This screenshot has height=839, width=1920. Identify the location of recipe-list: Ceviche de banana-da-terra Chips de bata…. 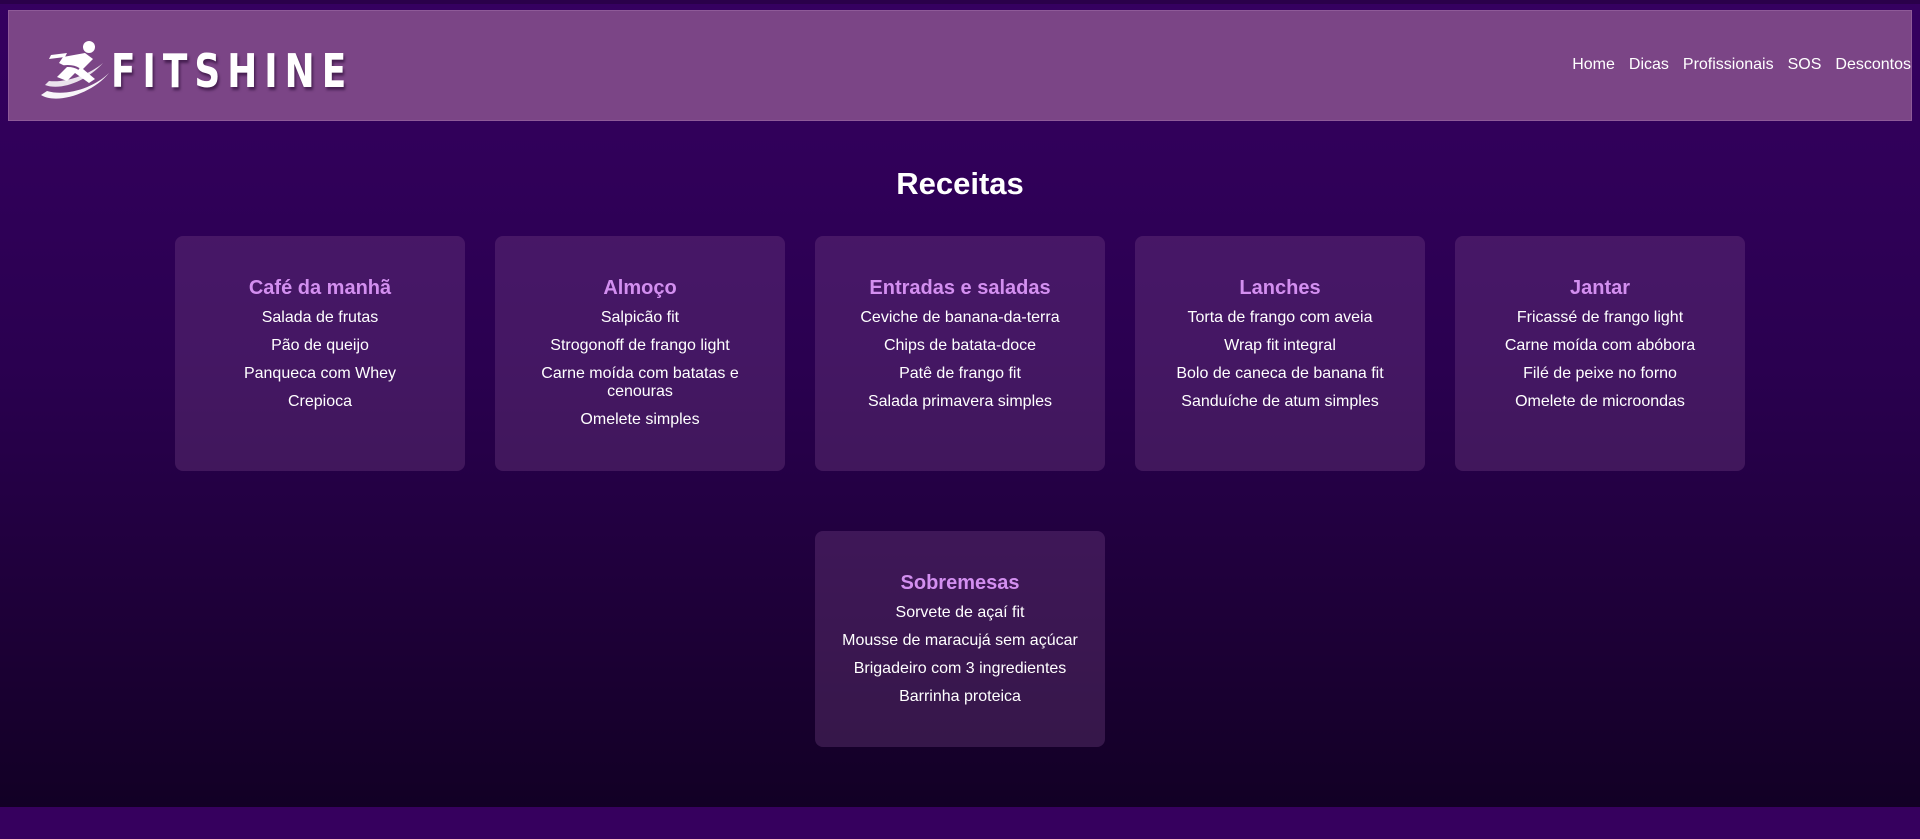
(960, 360).